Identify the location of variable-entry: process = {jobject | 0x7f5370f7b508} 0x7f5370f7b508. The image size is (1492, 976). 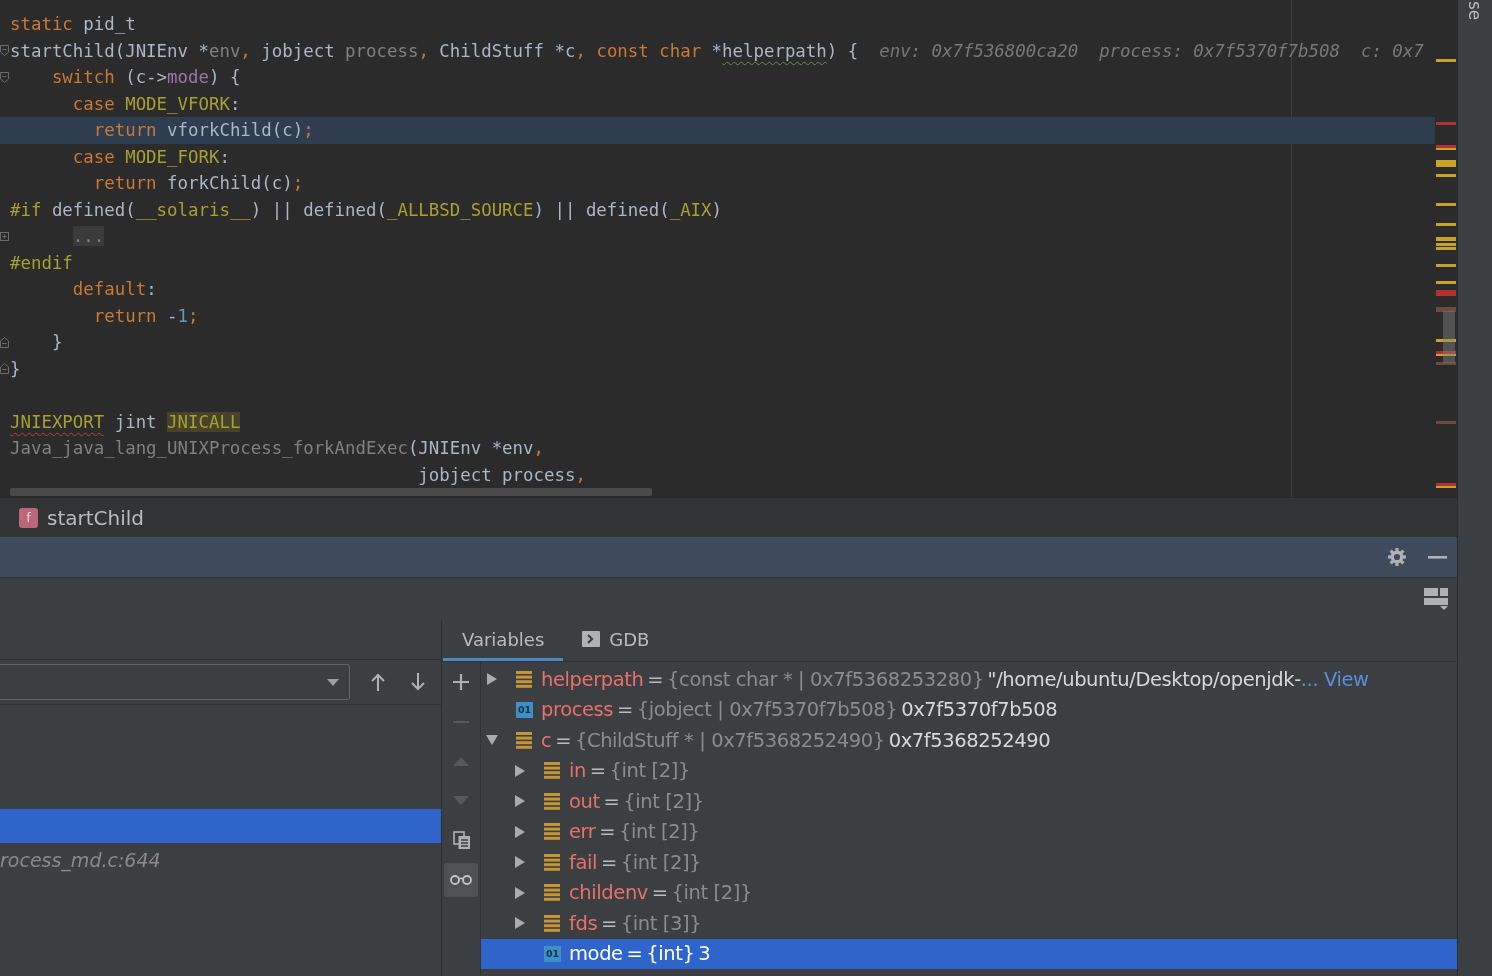
(799, 710).